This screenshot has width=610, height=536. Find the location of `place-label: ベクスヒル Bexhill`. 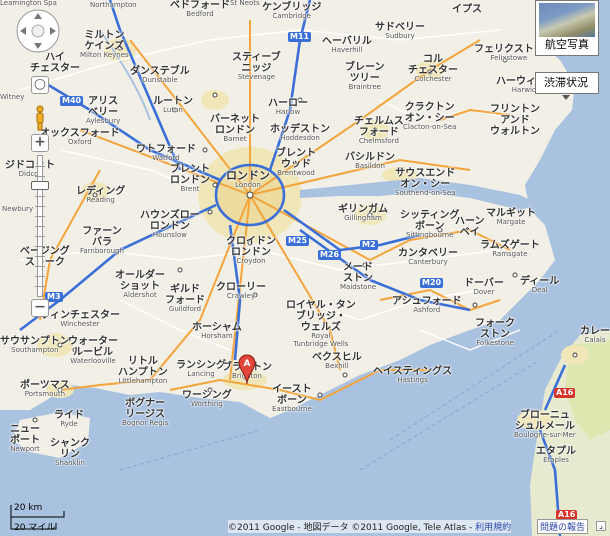

place-label: ベクスヒル Bexhill is located at coordinates (337, 361).